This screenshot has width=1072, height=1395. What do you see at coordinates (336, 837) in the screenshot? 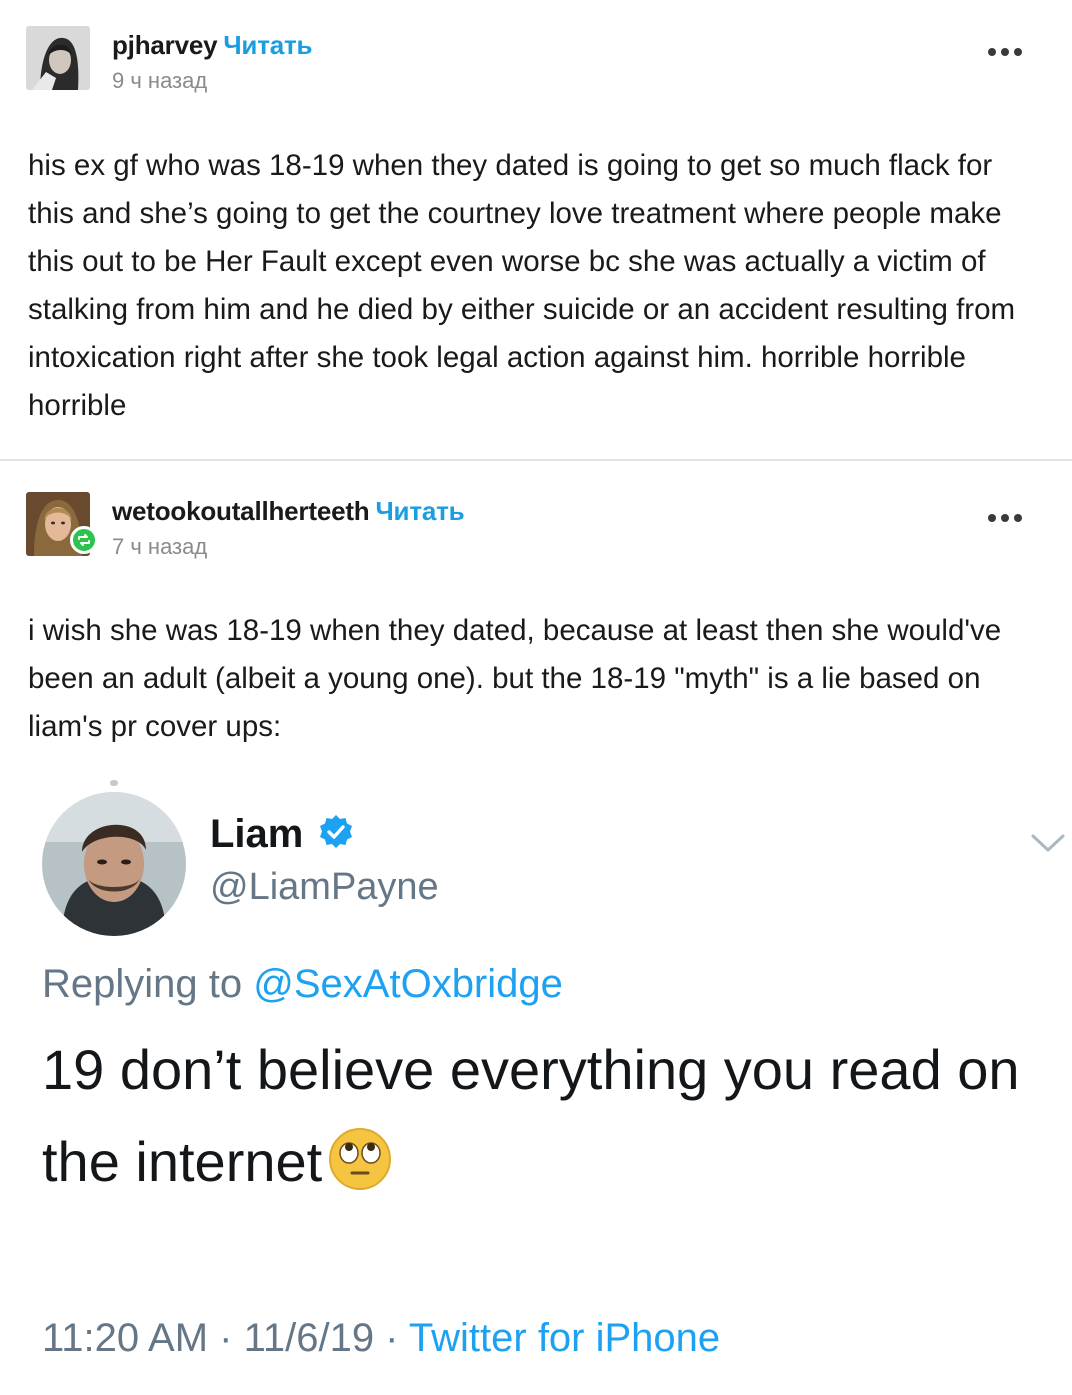
I see `verified-badge-icon` at bounding box center [336, 837].